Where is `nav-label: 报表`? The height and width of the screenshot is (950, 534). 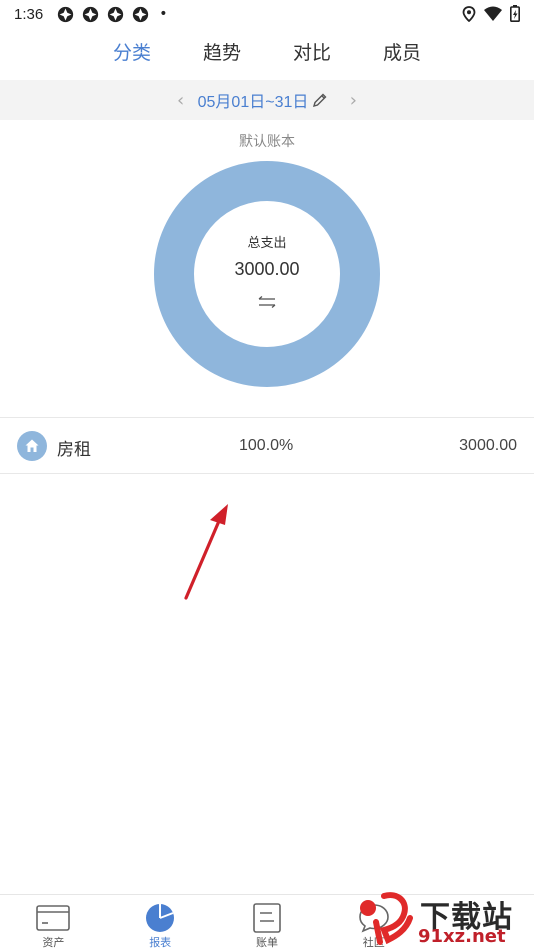 nav-label: 报表 is located at coordinates (160, 942).